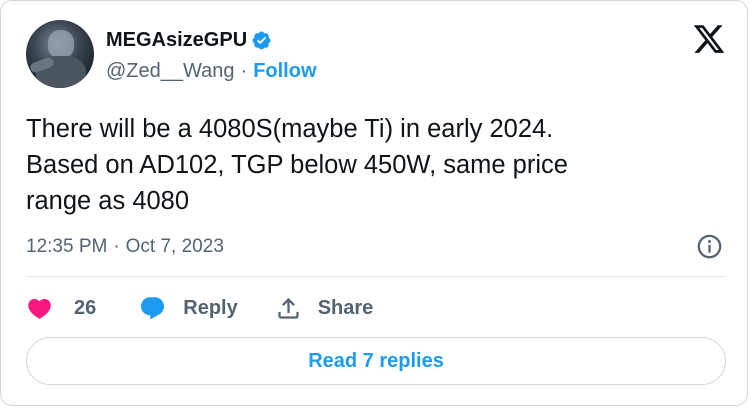 Image resolution: width=750 pixels, height=408 pixels. Describe the element at coordinates (61, 308) in the screenshot. I see `like-button: 26` at that location.